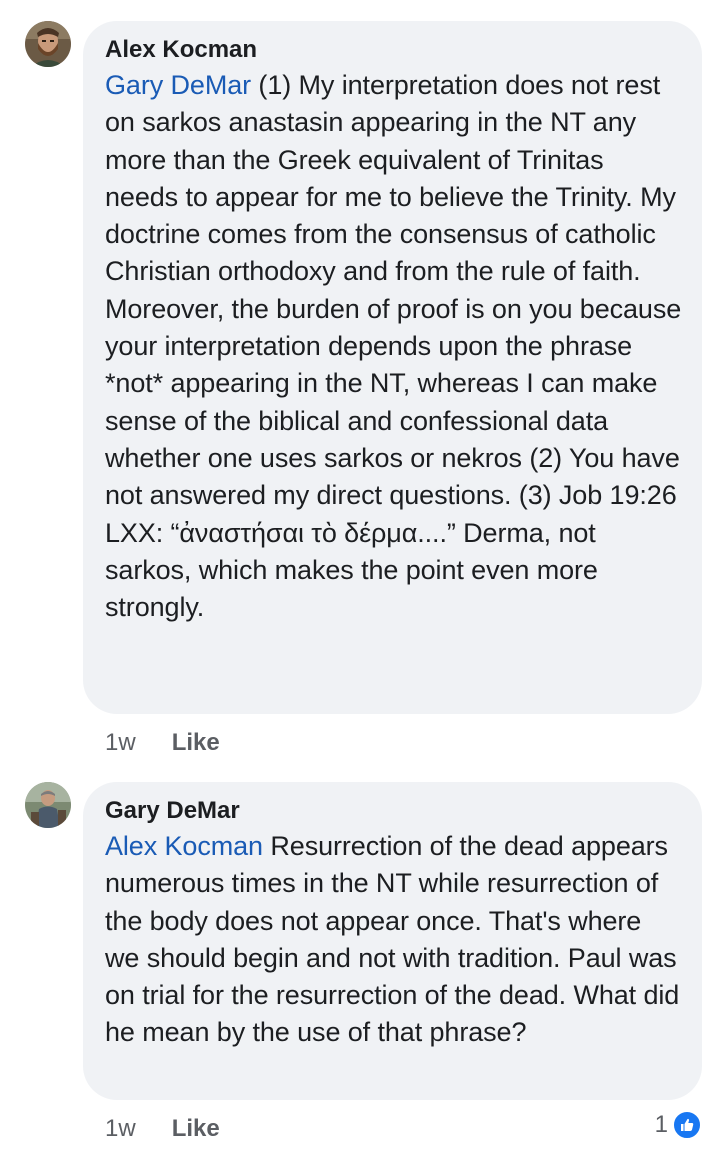 Image resolution: width=720 pixels, height=1155 pixels. What do you see at coordinates (178, 85) in the screenshot?
I see `mention-link: Gary DeMar` at bounding box center [178, 85].